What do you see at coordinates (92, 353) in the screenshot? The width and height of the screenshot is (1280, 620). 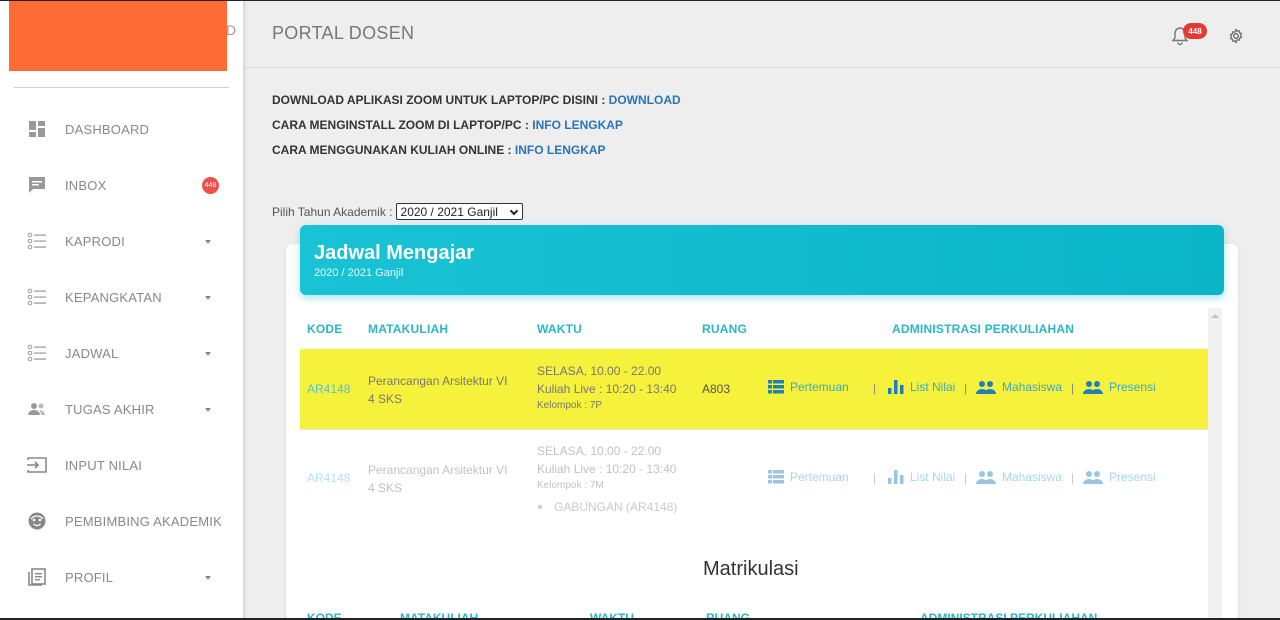 I see `sidebar-item-label: JADWAL` at bounding box center [92, 353].